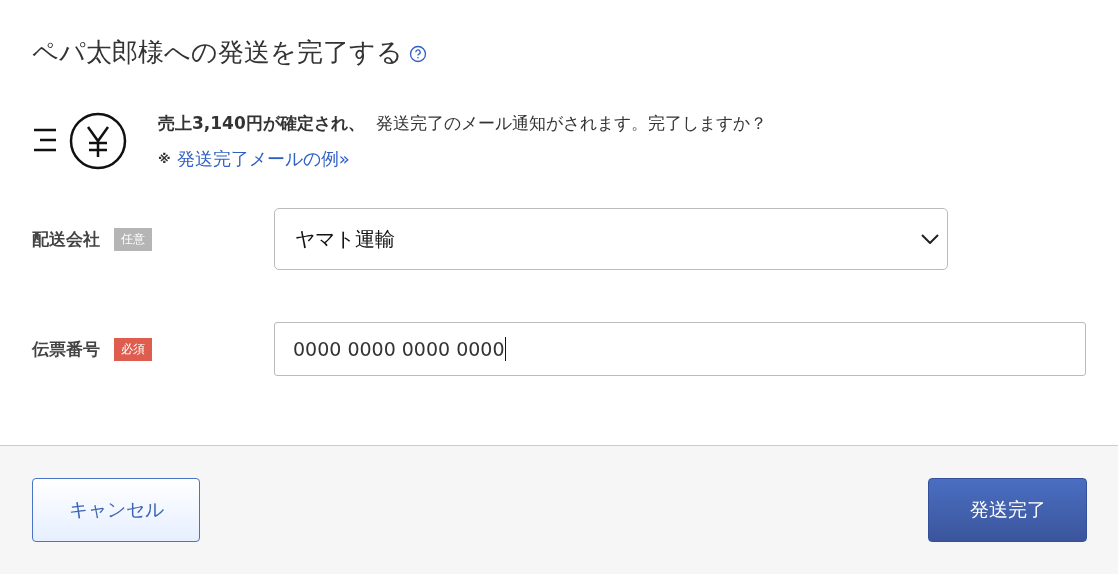 Image resolution: width=1118 pixels, height=574 pixels. I want to click on yen-coin-icon, so click(80, 141).